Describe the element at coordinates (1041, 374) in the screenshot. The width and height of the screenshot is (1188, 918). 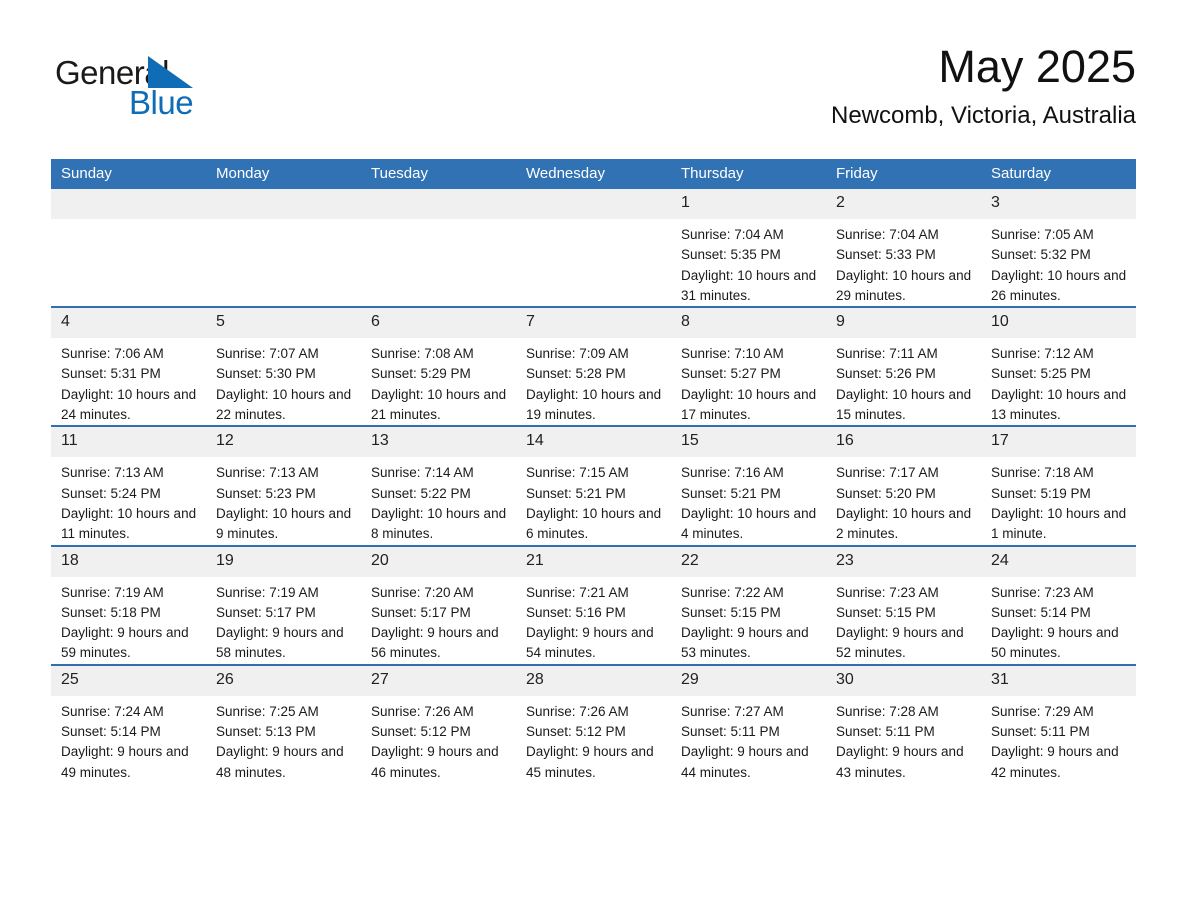
I see `sunset-text: Sunset: 5:25 PM` at that location.